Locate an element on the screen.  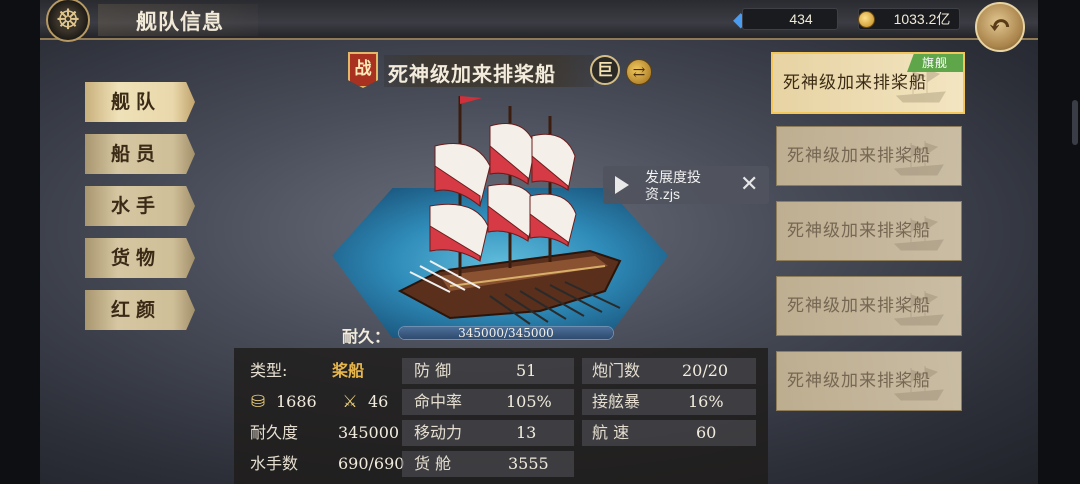
durability-text: 345000/345000 is located at coordinates (506, 333).